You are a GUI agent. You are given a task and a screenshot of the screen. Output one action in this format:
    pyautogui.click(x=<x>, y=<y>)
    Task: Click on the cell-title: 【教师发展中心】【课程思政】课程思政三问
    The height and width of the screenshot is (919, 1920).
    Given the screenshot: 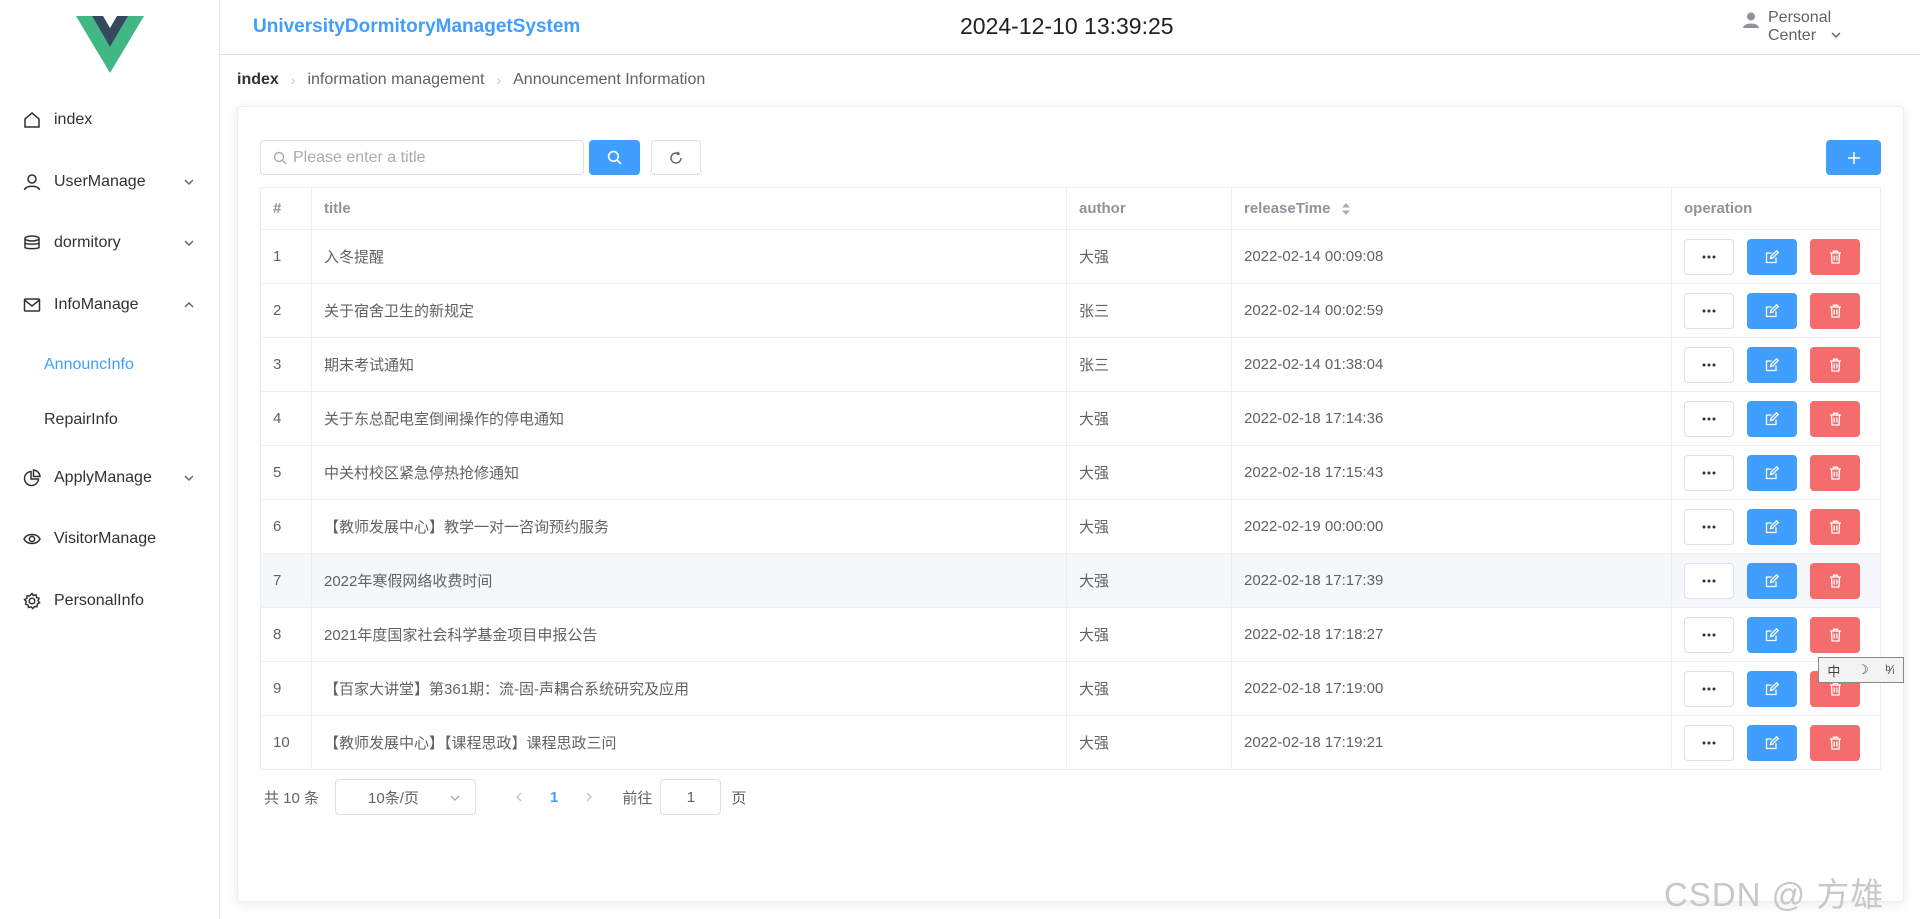 What is the action you would take?
    pyautogui.click(x=689, y=742)
    